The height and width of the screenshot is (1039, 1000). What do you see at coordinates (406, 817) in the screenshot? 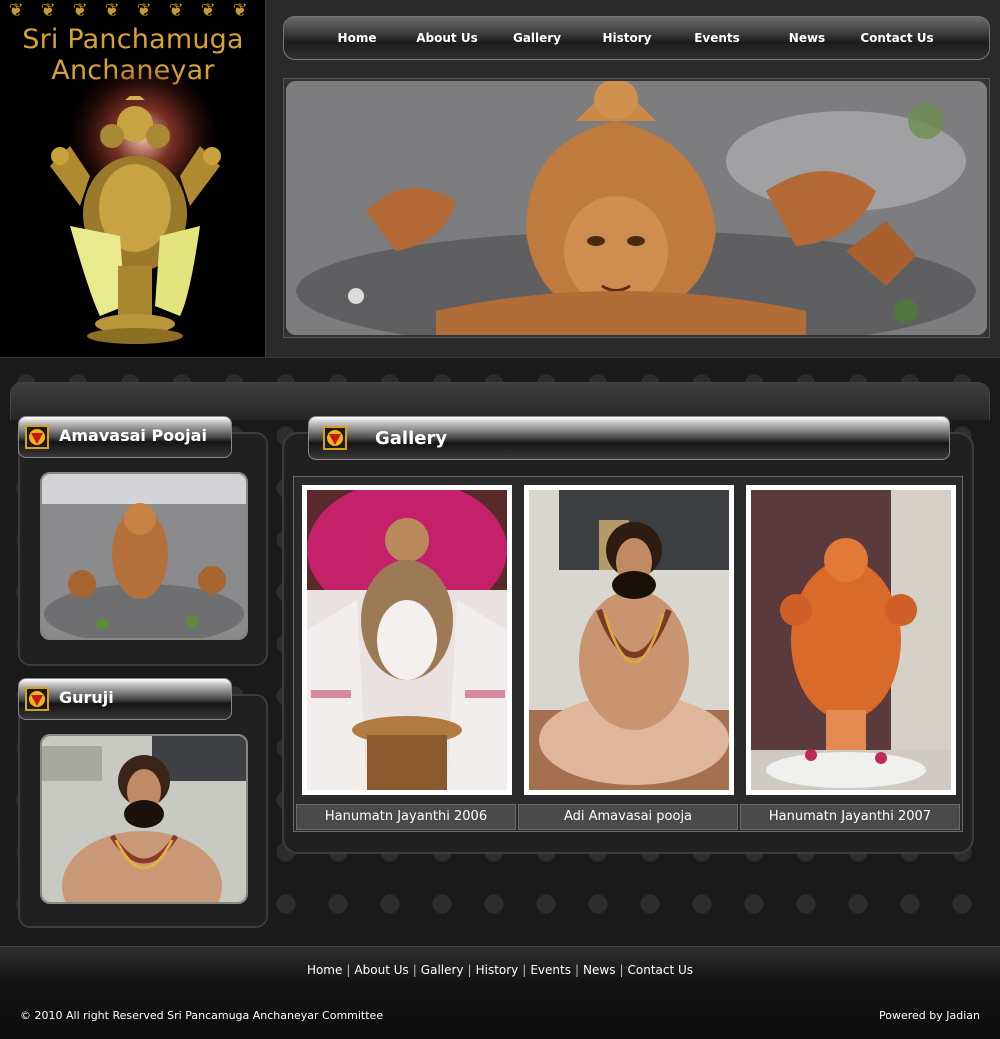
I see `gallery-caption-1: Hanumatn Jayanthi 2006` at bounding box center [406, 817].